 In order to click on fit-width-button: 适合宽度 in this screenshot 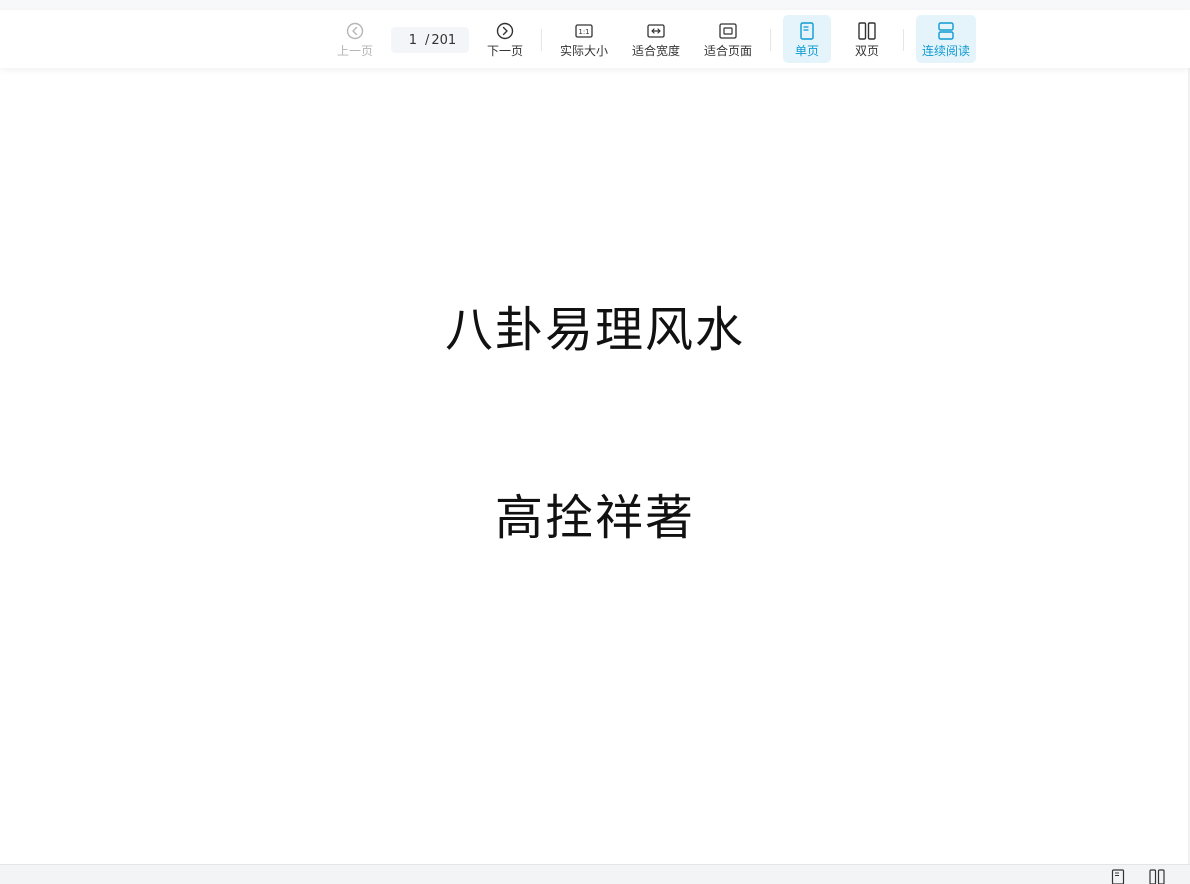, I will do `click(656, 39)`.